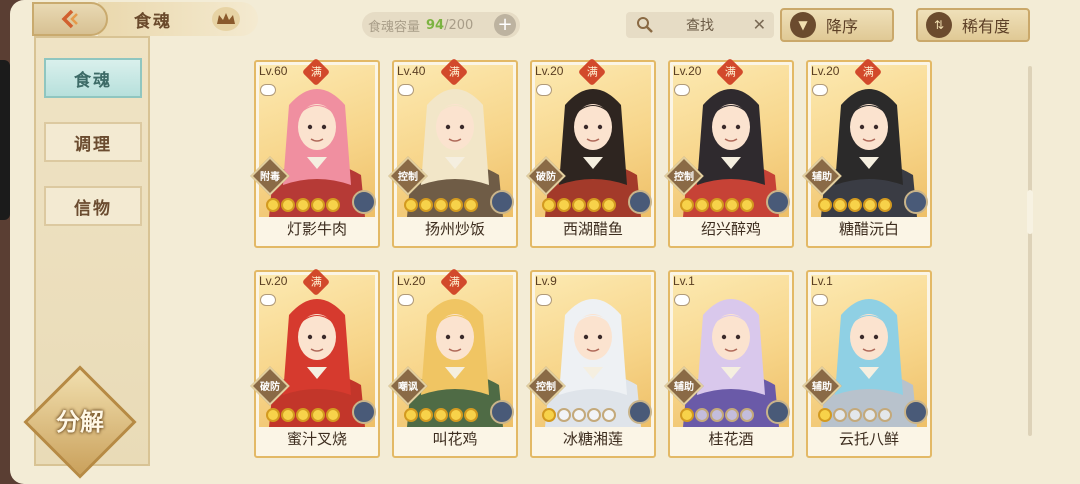 The width and height of the screenshot is (1080, 484). What do you see at coordinates (1030, 251) in the screenshot?
I see `scrollbar-track` at bounding box center [1030, 251].